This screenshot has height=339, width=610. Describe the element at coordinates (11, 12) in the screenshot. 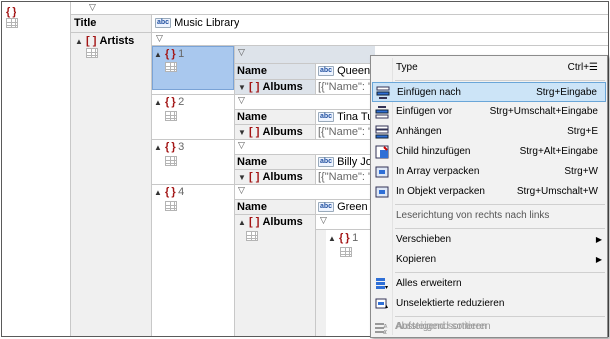

I see `root-object-icon: { }` at that location.